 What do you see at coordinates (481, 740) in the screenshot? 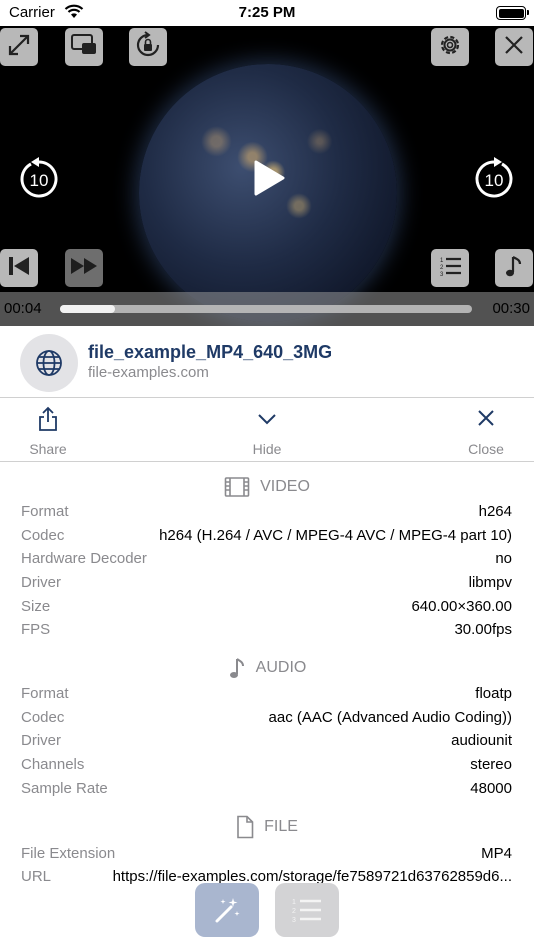
I see `row-value: audiounit` at bounding box center [481, 740].